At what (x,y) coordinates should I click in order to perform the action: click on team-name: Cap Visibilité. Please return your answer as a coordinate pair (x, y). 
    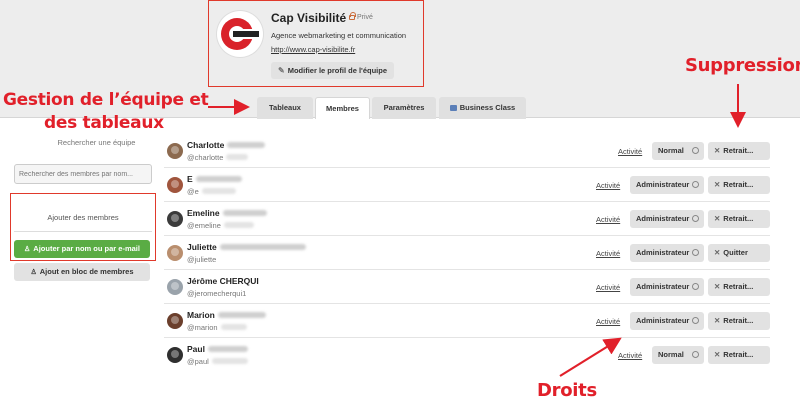
    Looking at the image, I should click on (309, 18).